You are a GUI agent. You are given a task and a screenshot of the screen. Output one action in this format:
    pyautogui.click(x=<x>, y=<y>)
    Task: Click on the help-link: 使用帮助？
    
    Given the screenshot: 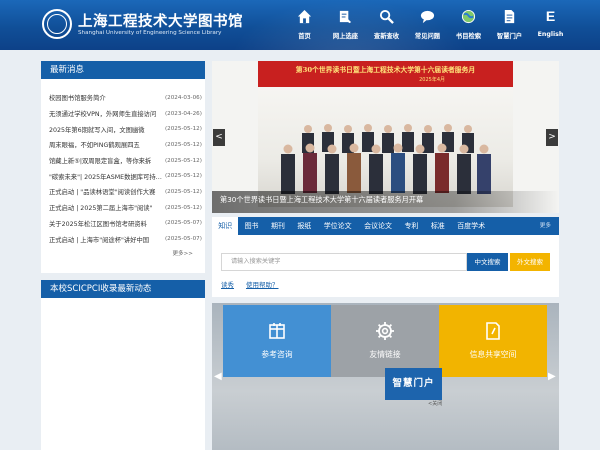 What is the action you would take?
    pyautogui.click(x=262, y=284)
    